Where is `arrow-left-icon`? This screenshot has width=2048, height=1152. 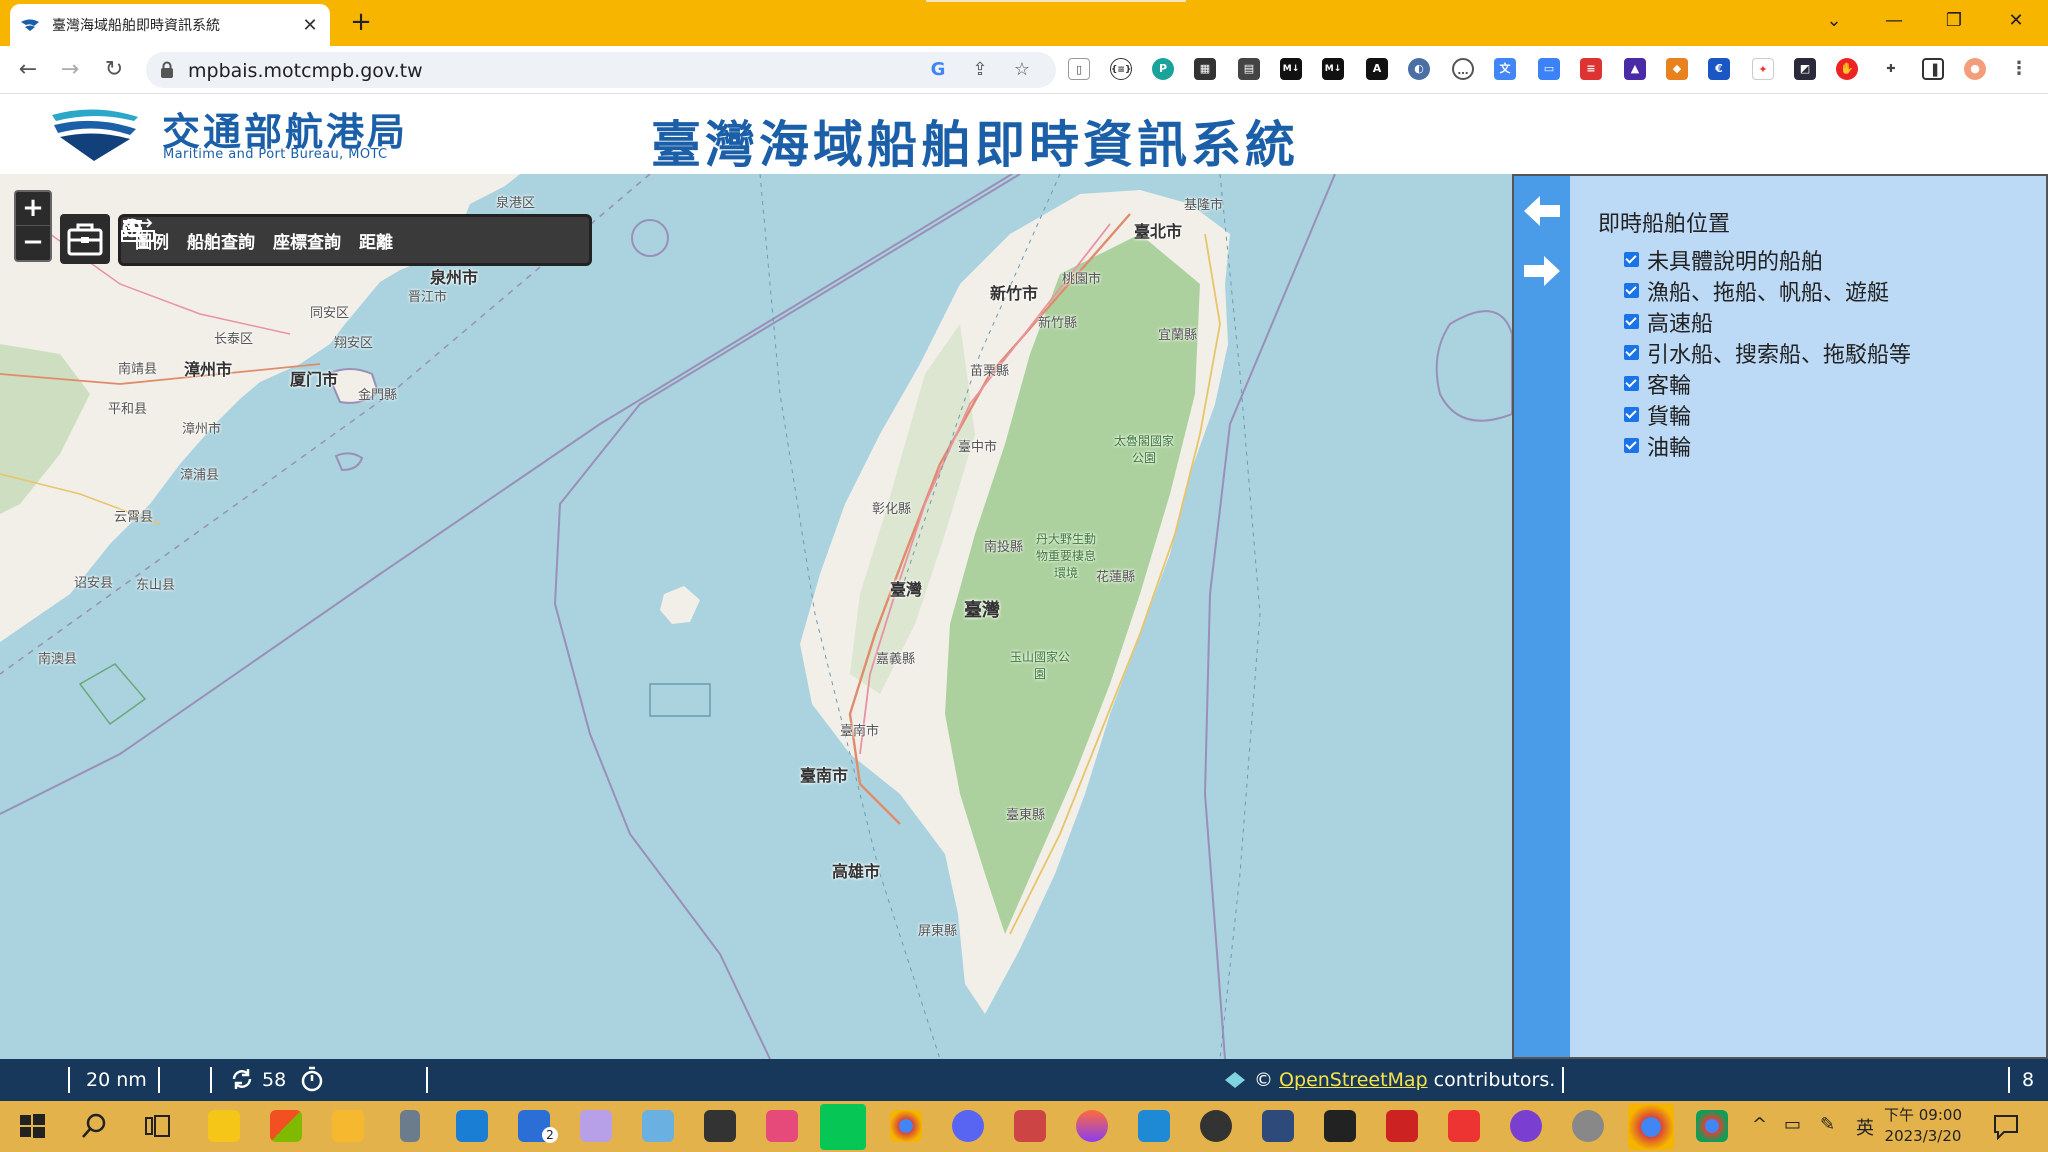 arrow-left-icon is located at coordinates (1542, 211).